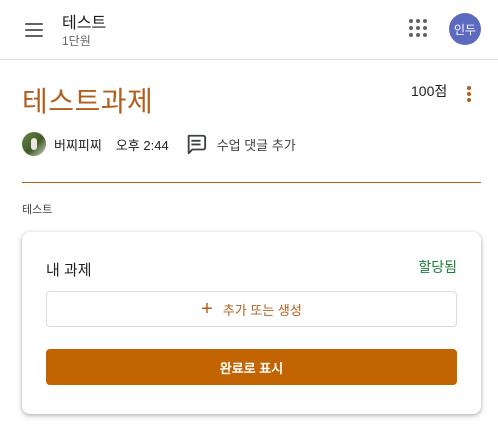 The width and height of the screenshot is (498, 429). What do you see at coordinates (142, 145) in the screenshot?
I see `posted-time: 오후 2:44` at bounding box center [142, 145].